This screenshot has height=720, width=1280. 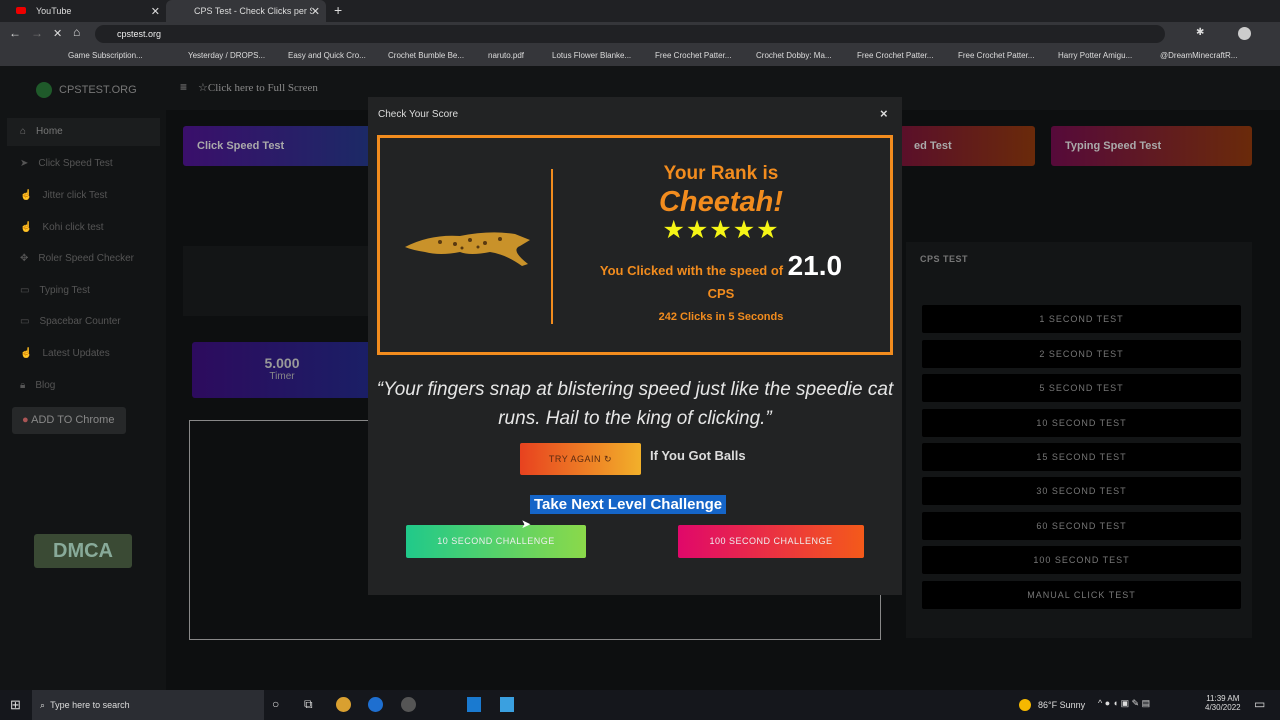 I want to click on tab-youtube: YouTube ✕, so click(x=87, y=11).